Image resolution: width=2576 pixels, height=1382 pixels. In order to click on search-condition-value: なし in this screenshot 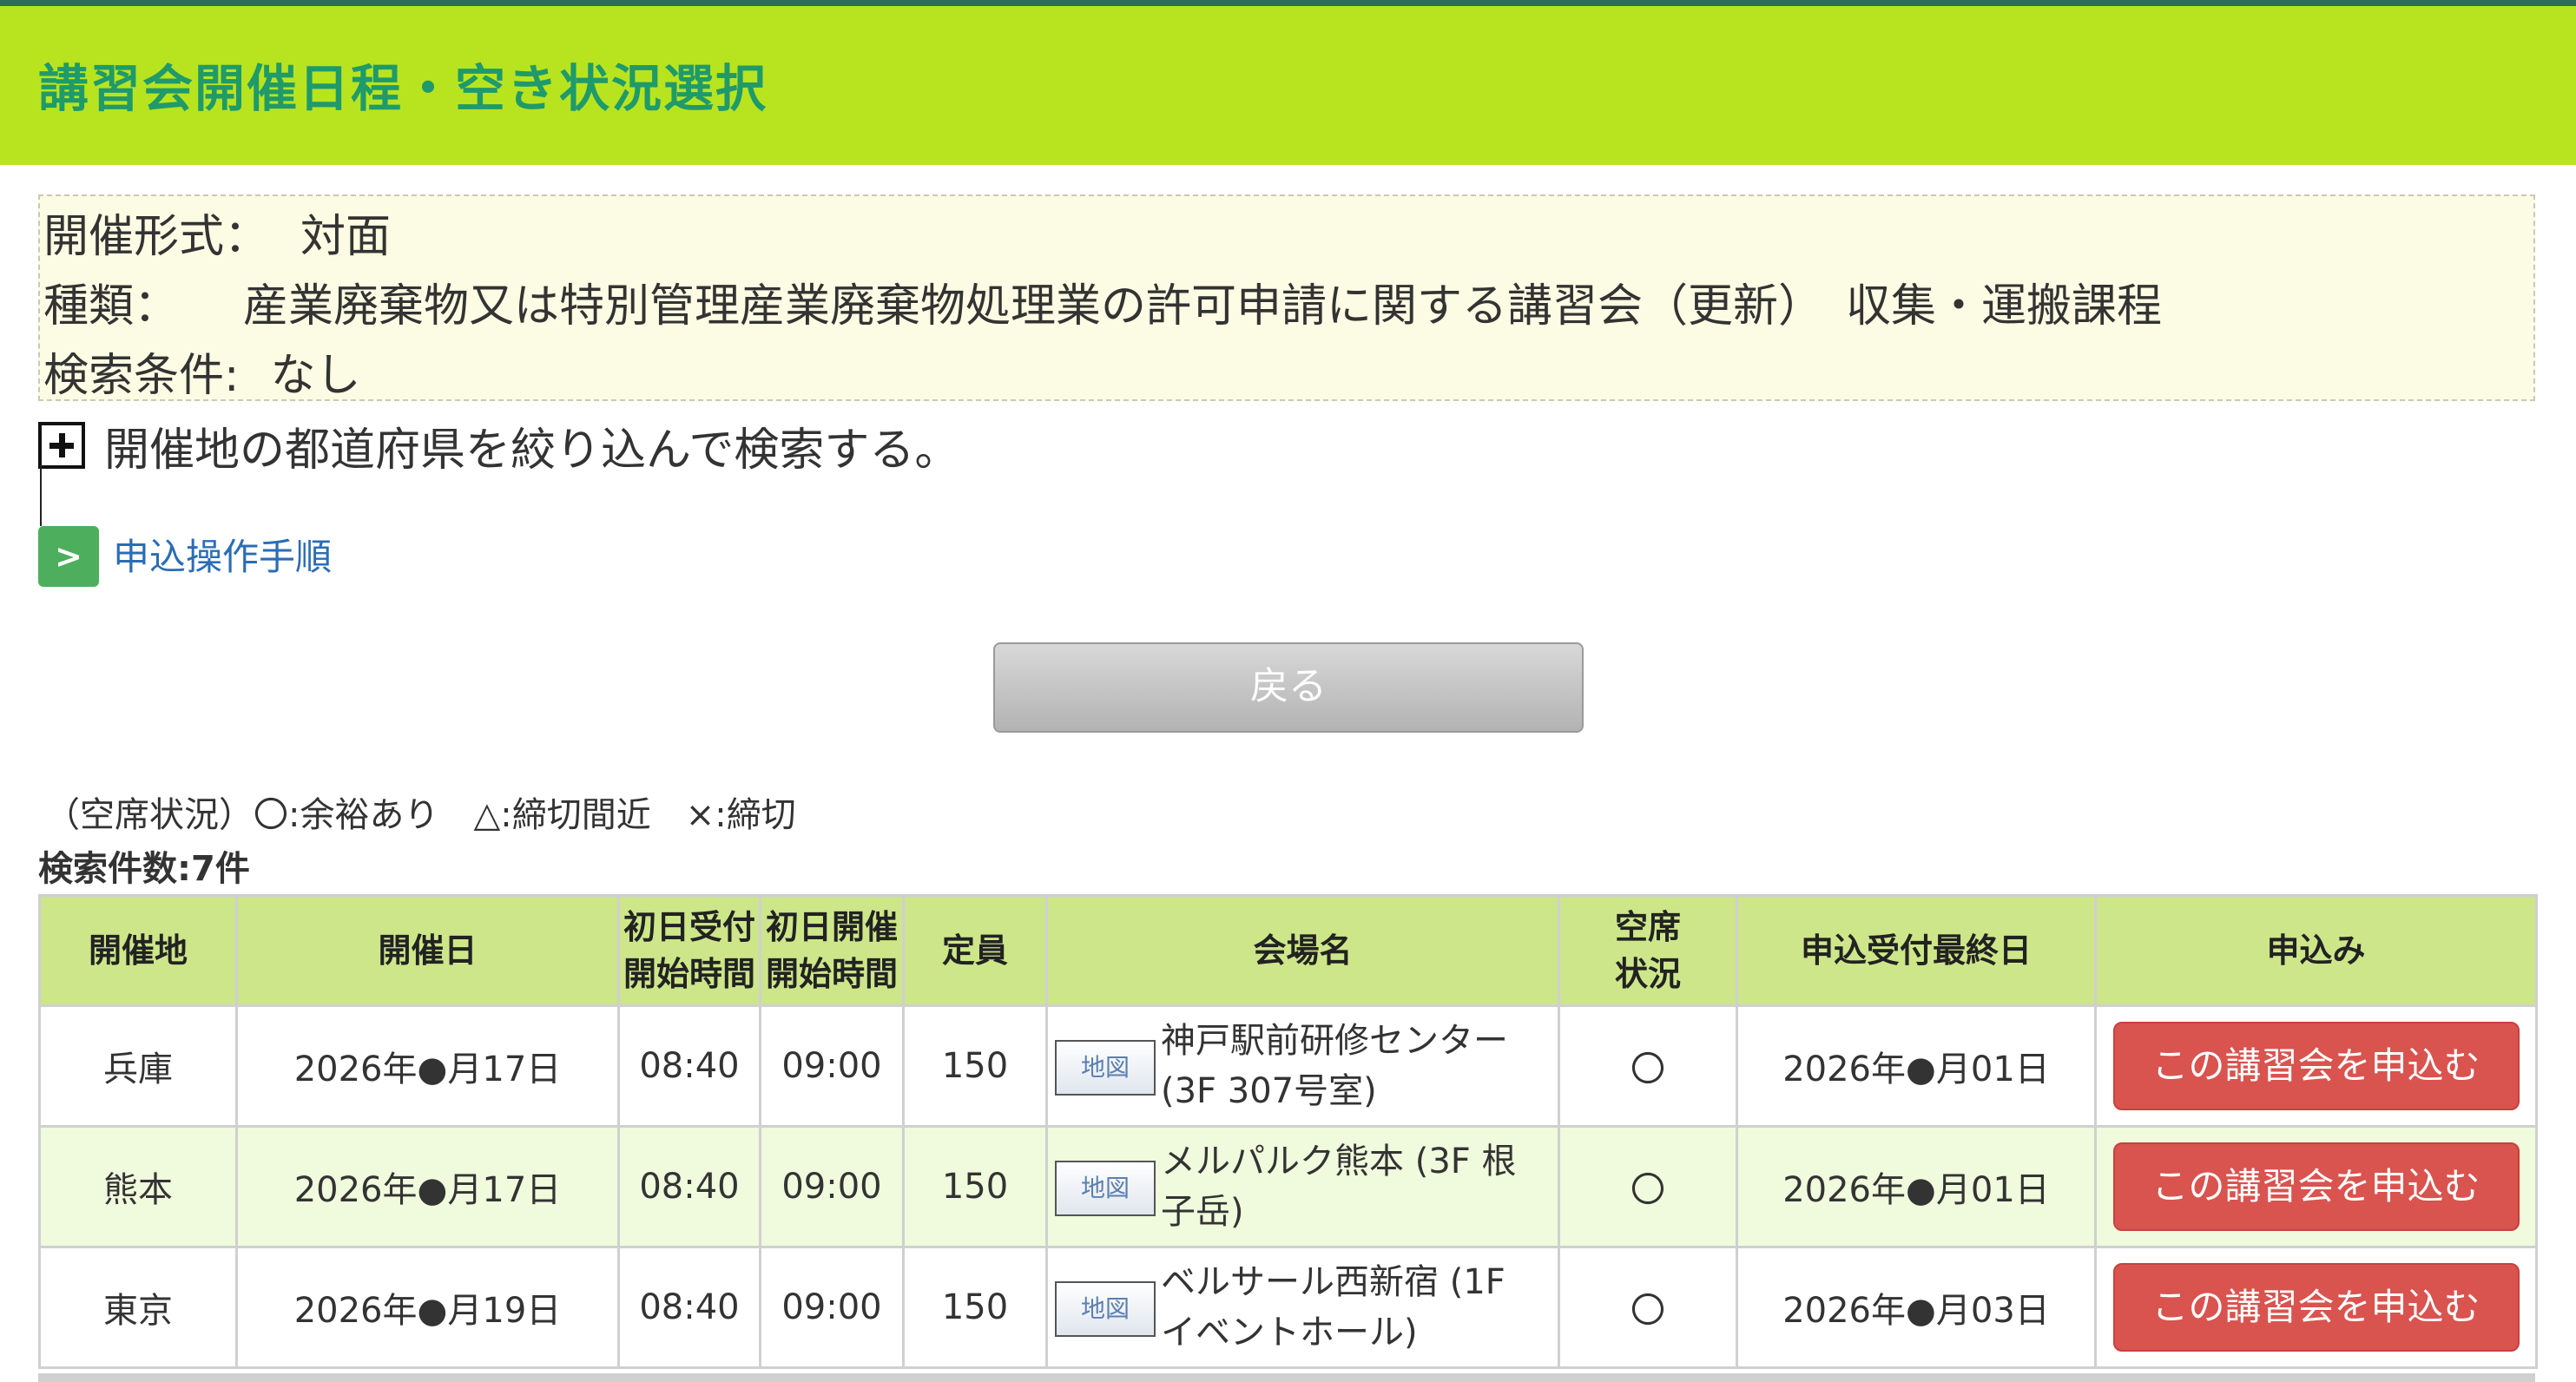, I will do `click(315, 376)`.